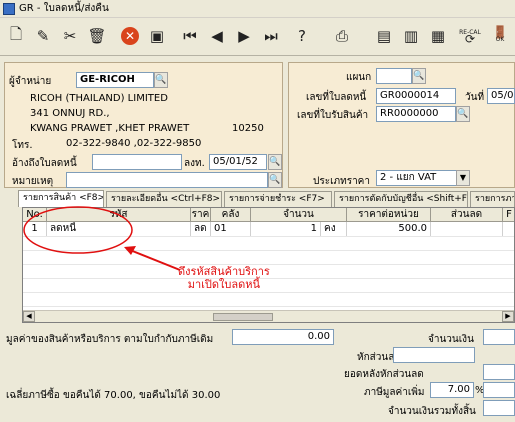 This screenshot has height=422, width=515. What do you see at coordinates (224, 284) in the screenshot?
I see `annotation-line-2: มาเปิดใบลดหนี้` at bounding box center [224, 284].